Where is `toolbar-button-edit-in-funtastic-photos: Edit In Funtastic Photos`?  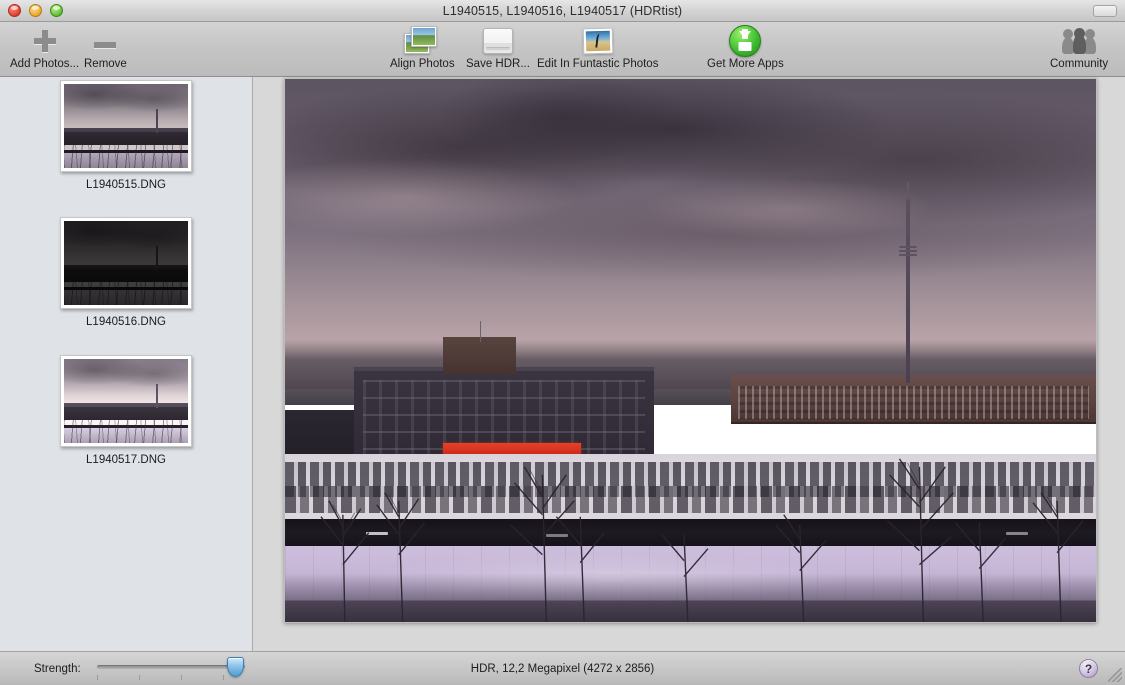
toolbar-button-edit-in-funtastic-photos: Edit In Funtastic Photos is located at coordinates (597, 47).